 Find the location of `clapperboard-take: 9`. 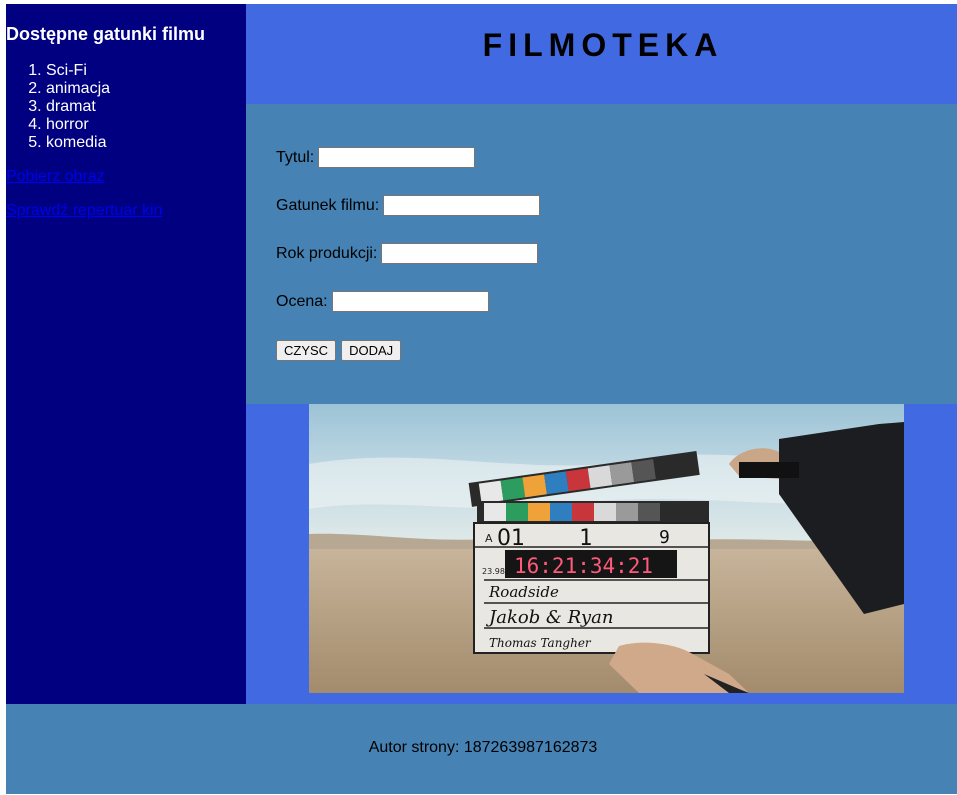

clapperboard-take: 9 is located at coordinates (664, 537).